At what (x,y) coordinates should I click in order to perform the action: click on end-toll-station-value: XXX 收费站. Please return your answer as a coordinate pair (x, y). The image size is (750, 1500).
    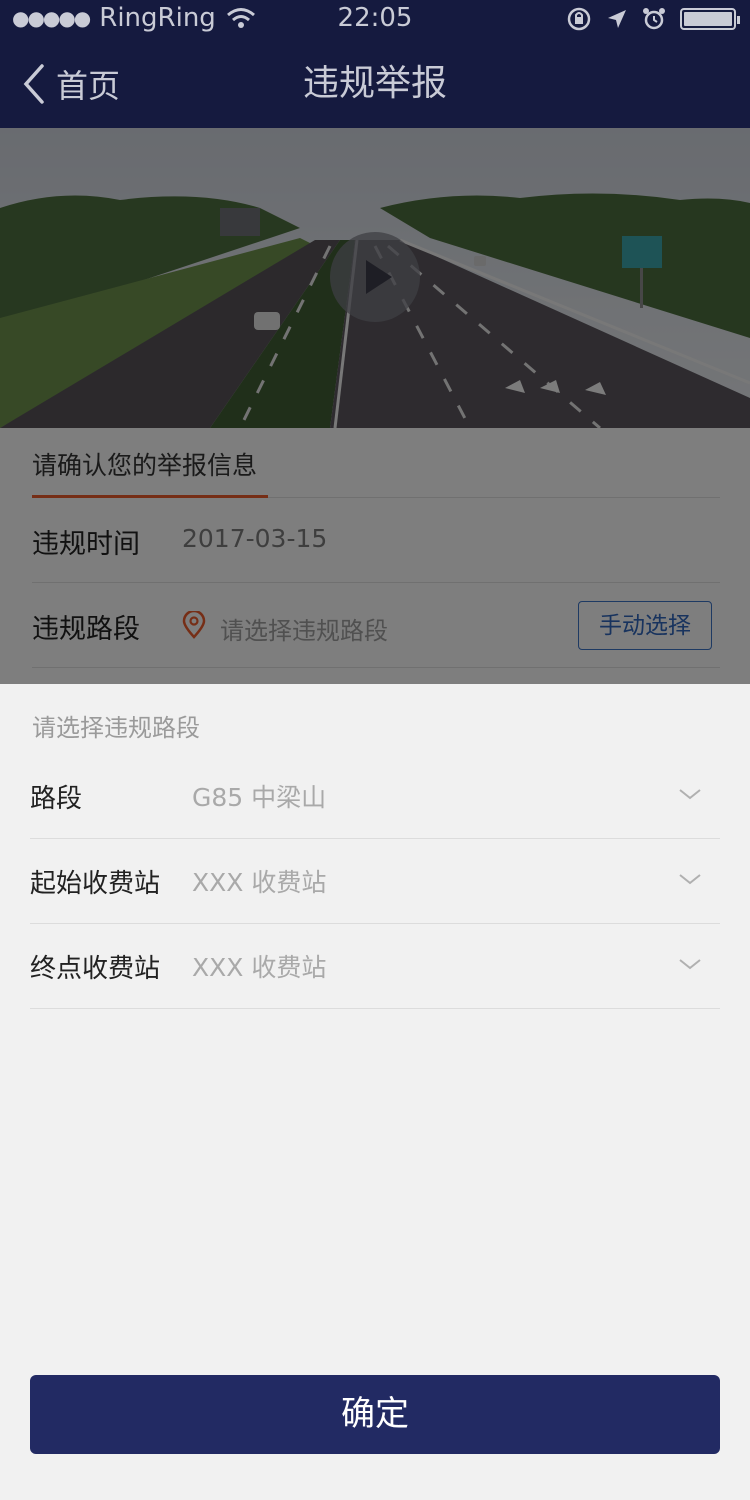
    Looking at the image, I should click on (259, 967).